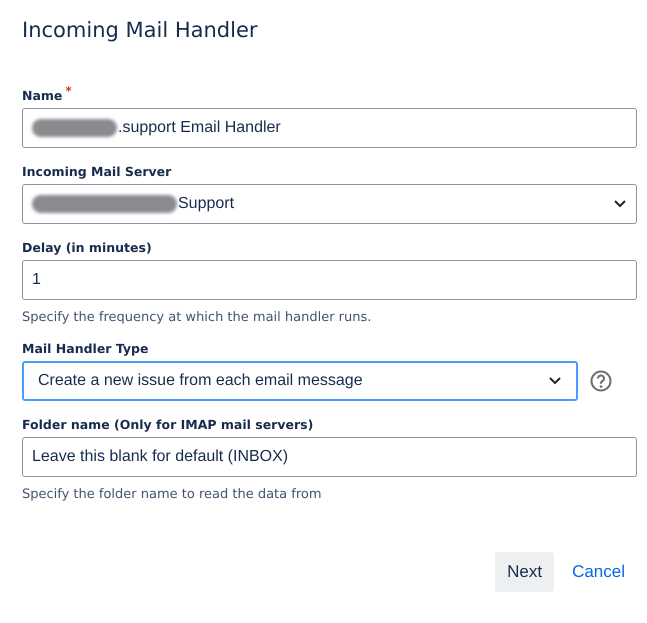 This screenshot has width=647, height=623. I want to click on field-label: Delay (in minutes), so click(87, 247).